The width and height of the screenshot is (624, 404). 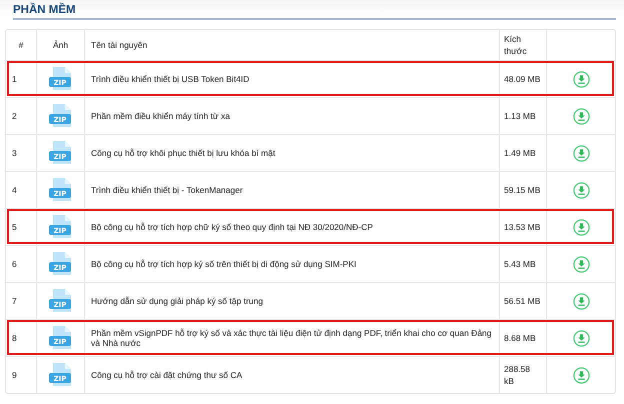 I want to click on row-number: 2, so click(x=14, y=116).